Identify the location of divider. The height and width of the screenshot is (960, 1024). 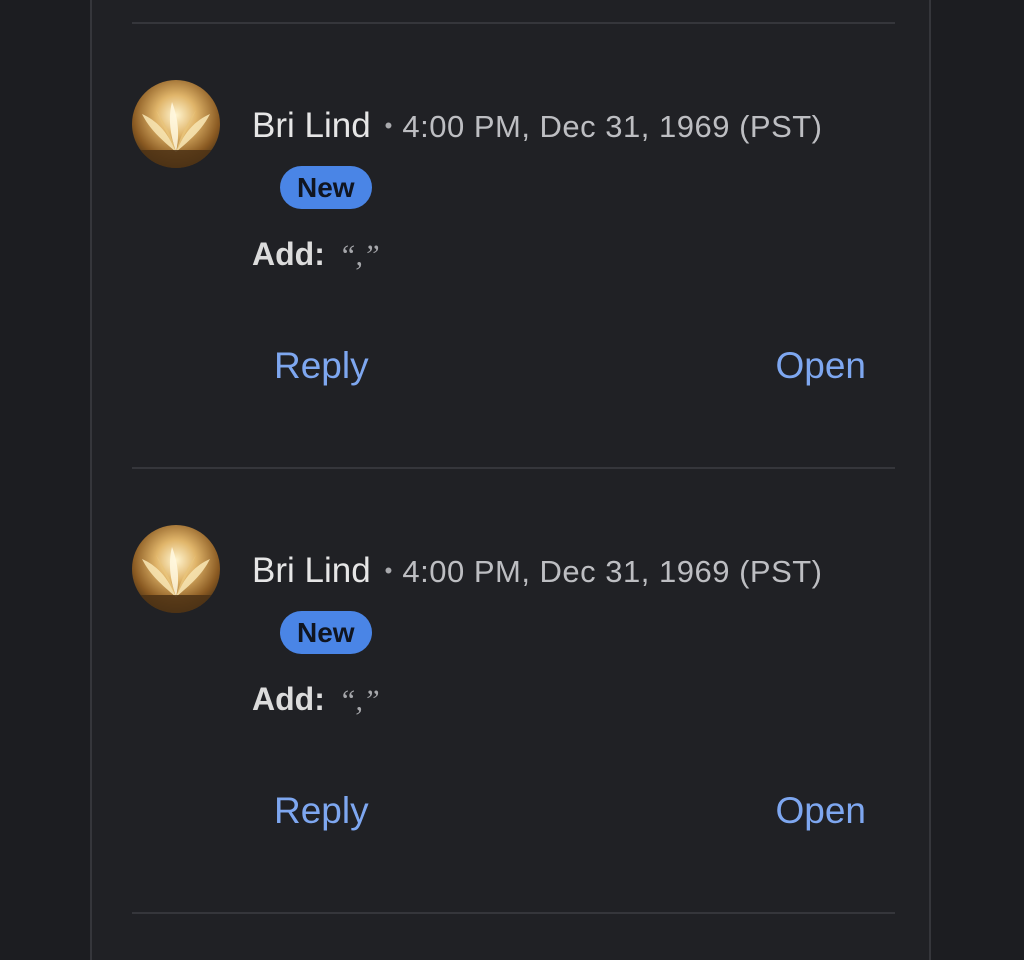
(513, 913).